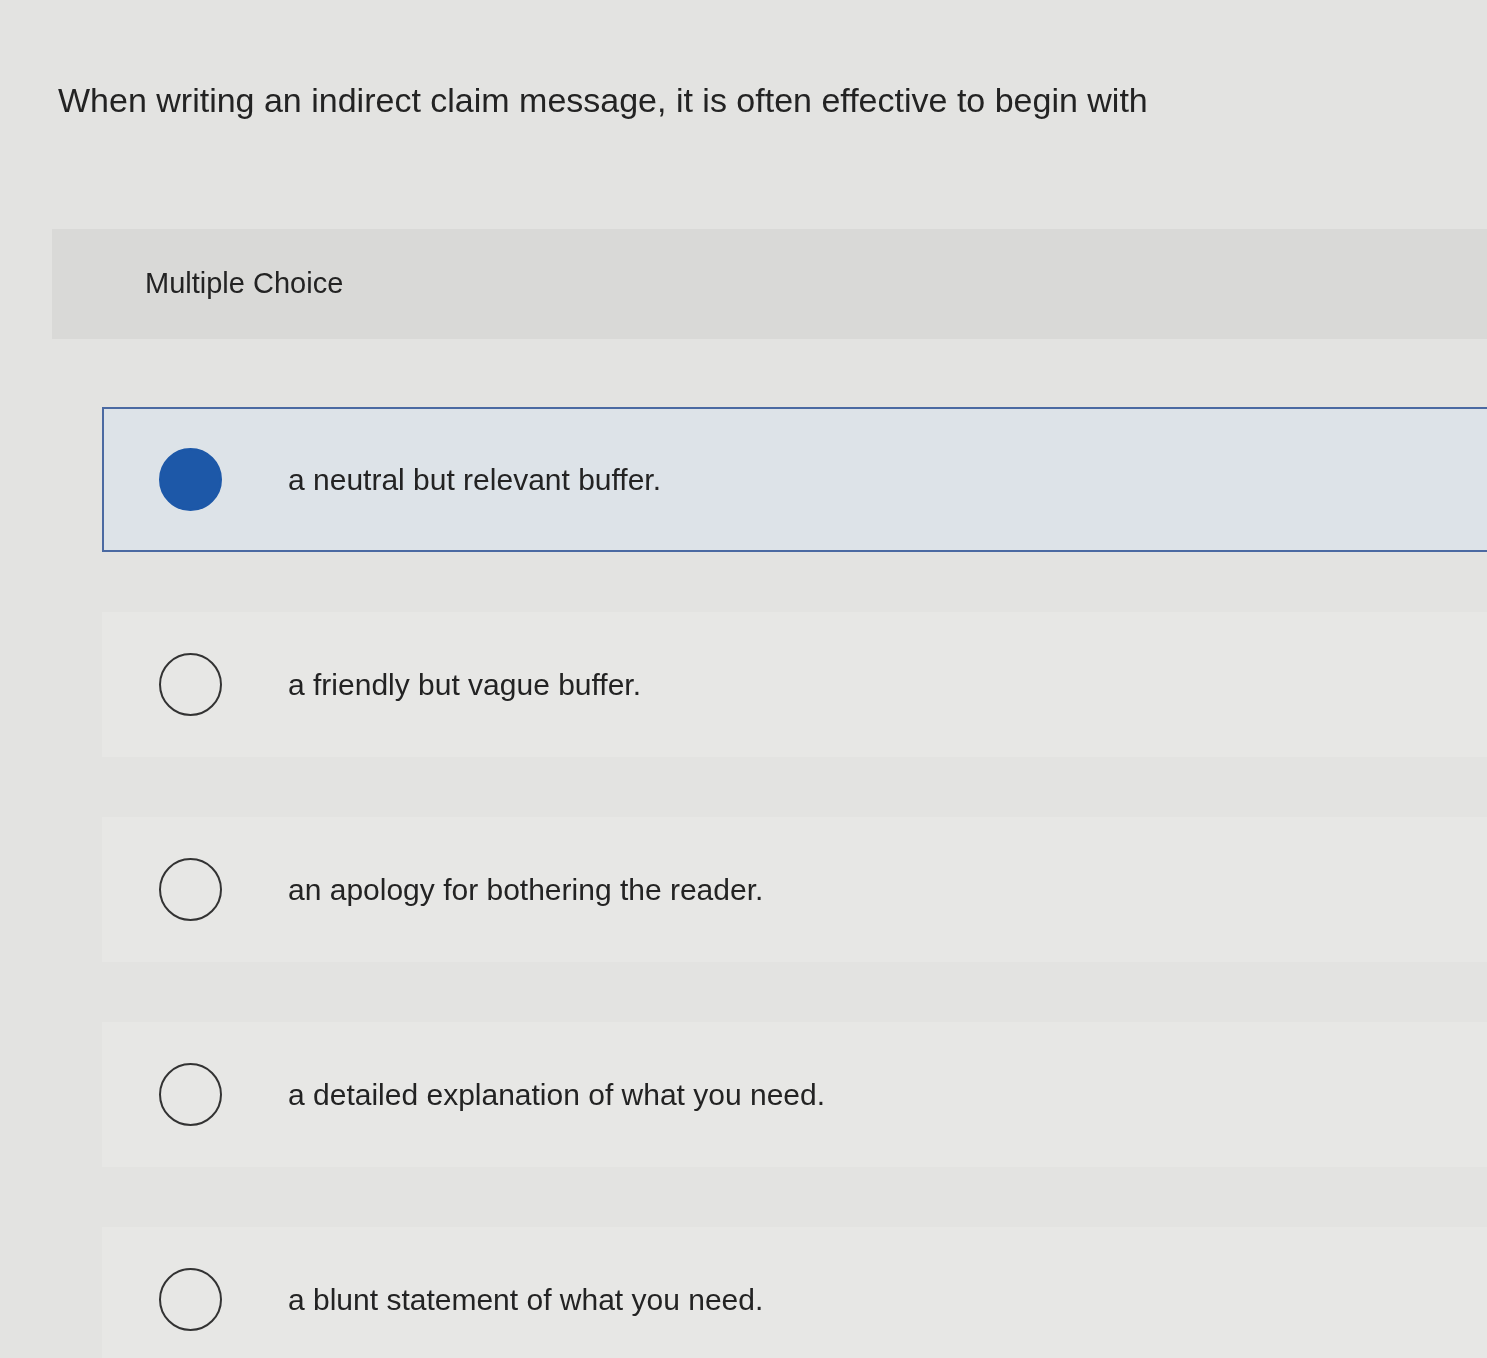 This screenshot has height=1358, width=1487. Describe the element at coordinates (794, 684) in the screenshot. I see `answer-option: a friendly but vague buffer.` at that location.